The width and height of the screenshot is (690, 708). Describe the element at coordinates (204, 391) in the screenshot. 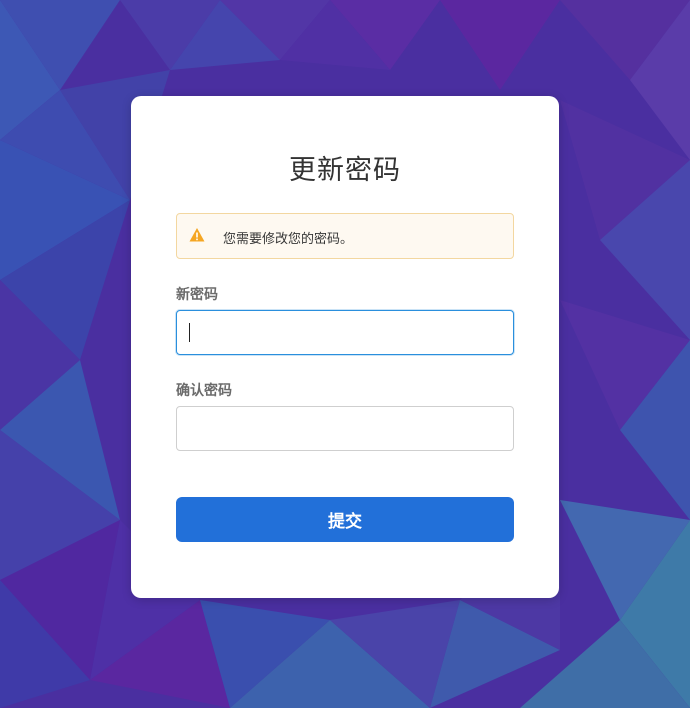

I see `confirm-password-label: 确认密码` at that location.